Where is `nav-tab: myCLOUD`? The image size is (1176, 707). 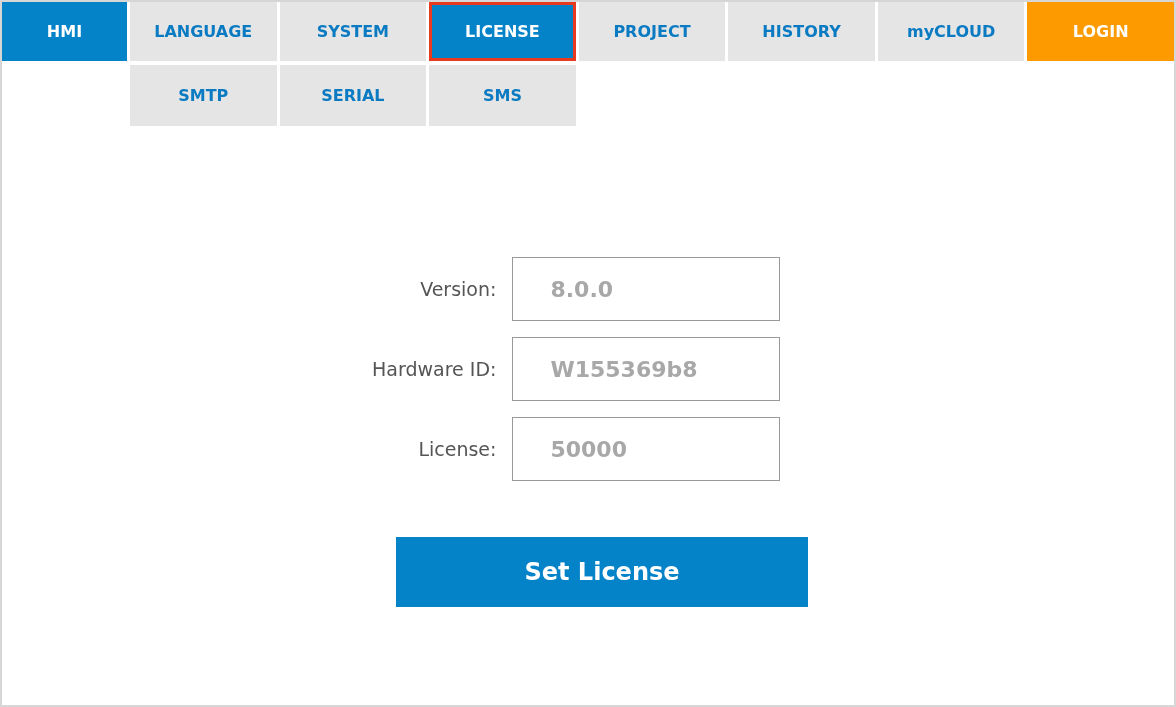 nav-tab: myCLOUD is located at coordinates (951, 31).